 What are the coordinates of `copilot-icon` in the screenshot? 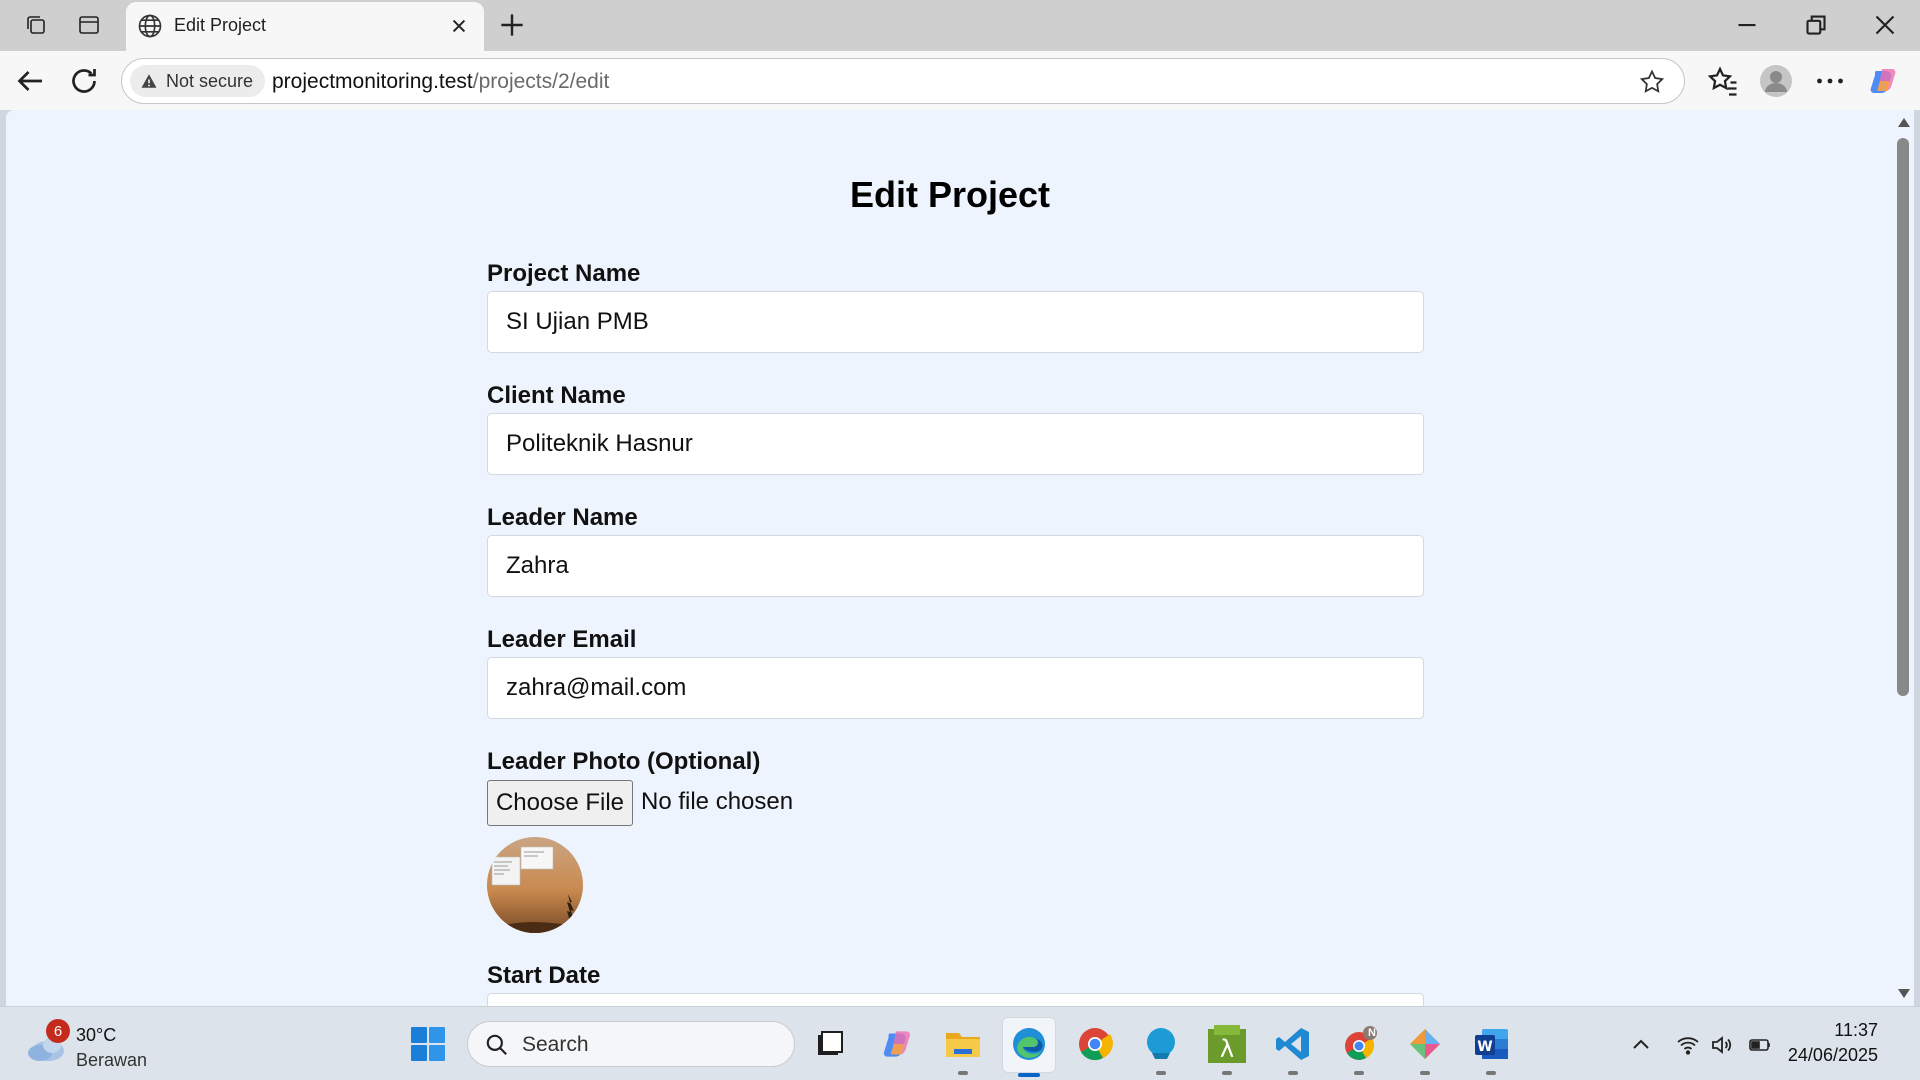 It's located at (1884, 81).